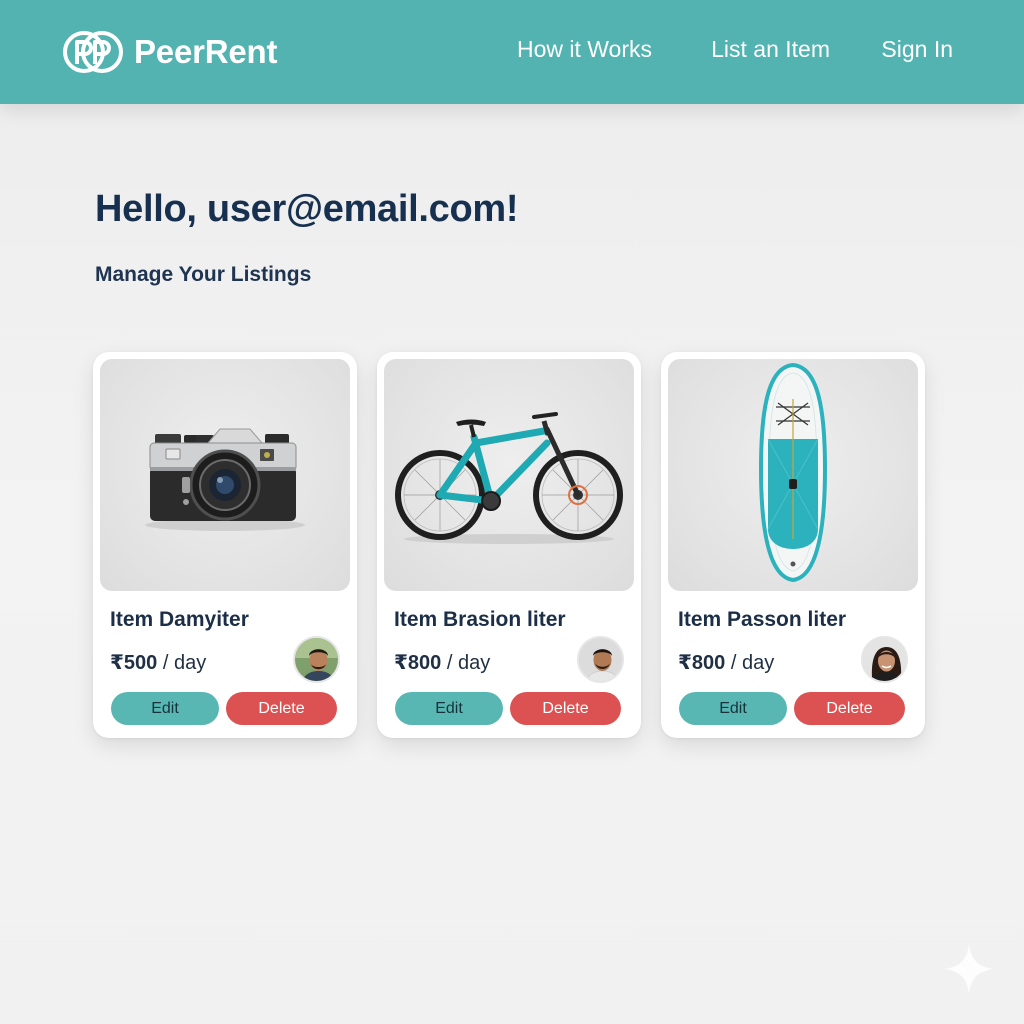 The width and height of the screenshot is (1024, 1024). Describe the element at coordinates (480, 619) in the screenshot. I see `listing-title: Item Brasion liter` at that location.